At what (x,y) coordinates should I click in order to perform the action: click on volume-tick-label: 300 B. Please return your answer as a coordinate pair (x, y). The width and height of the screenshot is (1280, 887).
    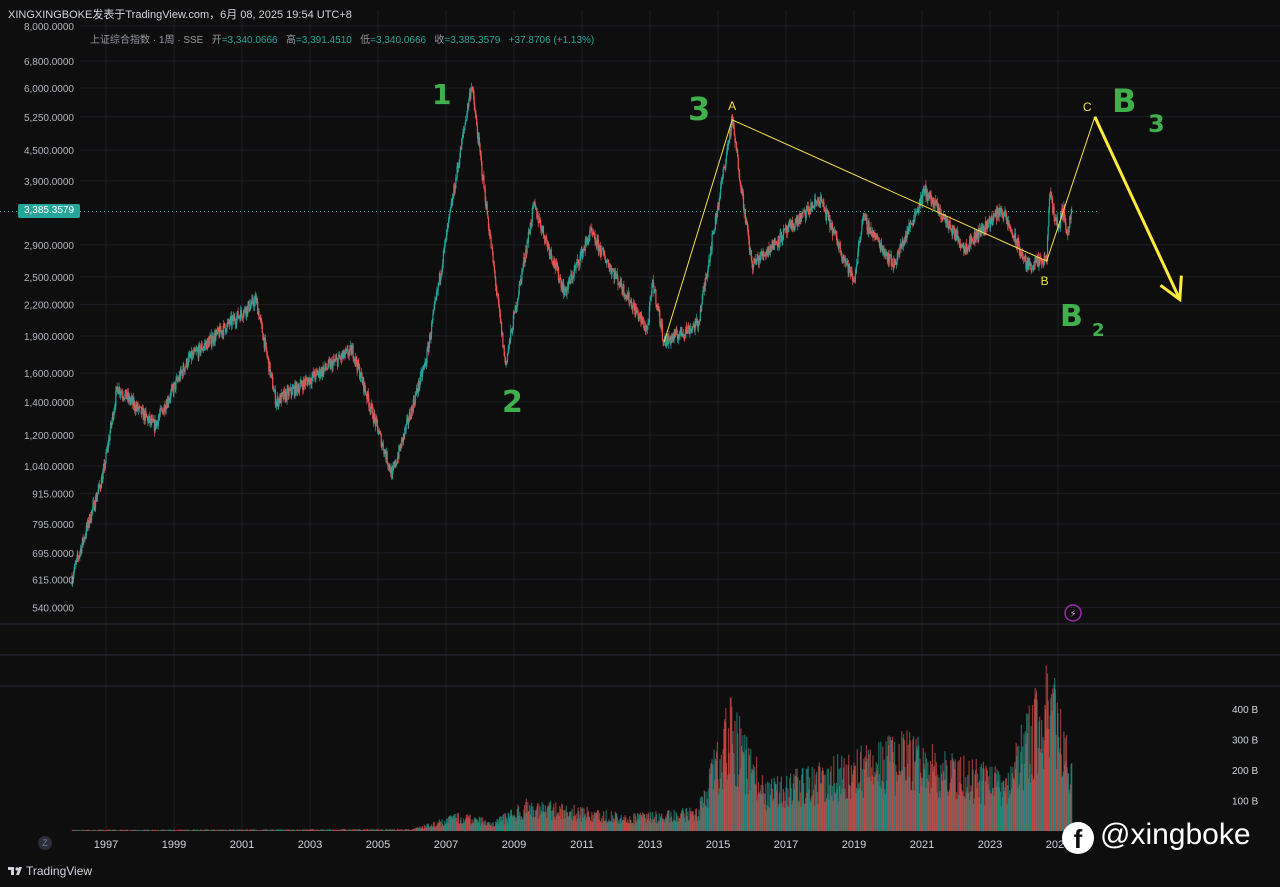
    Looking at the image, I should click on (1245, 741).